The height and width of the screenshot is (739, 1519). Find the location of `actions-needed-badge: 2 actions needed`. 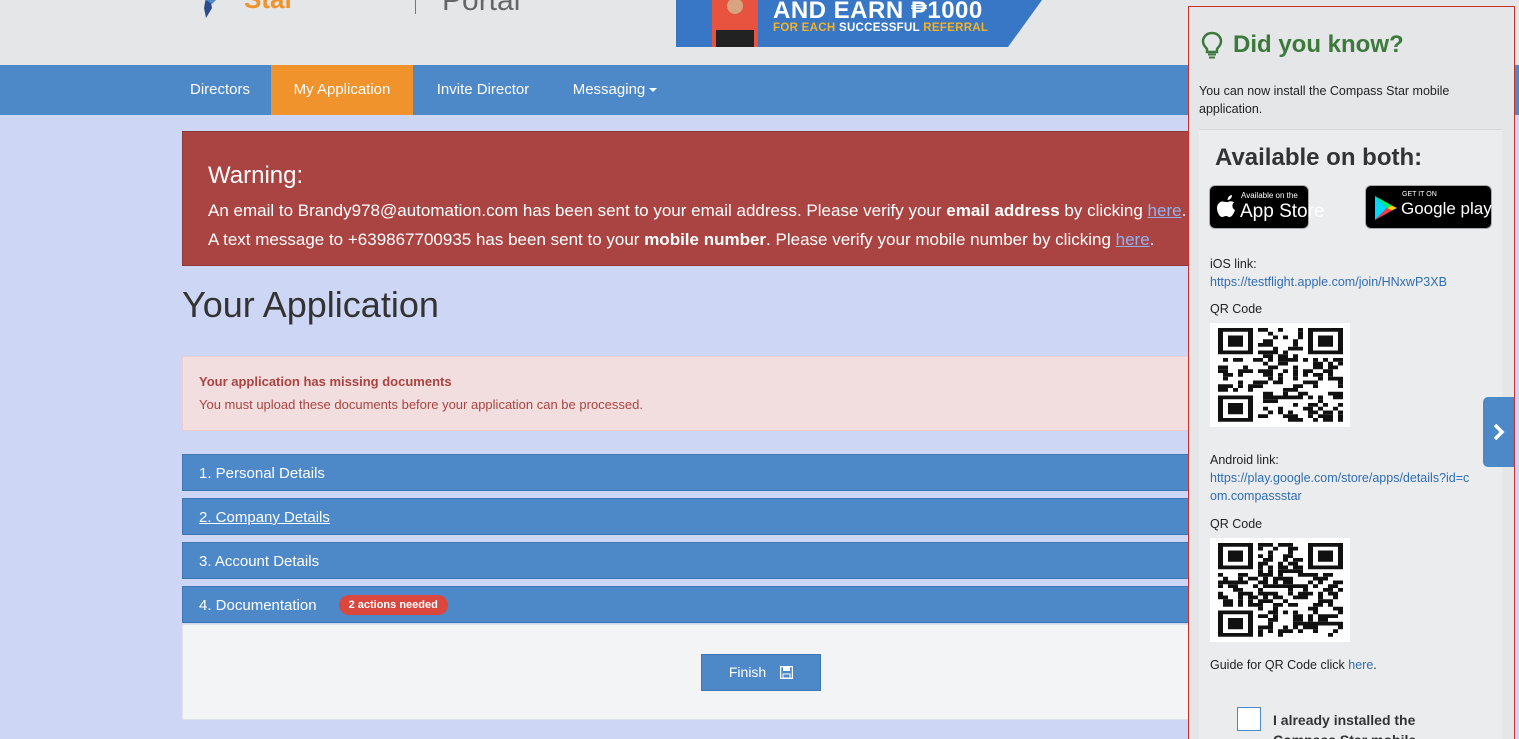

actions-needed-badge: 2 actions needed is located at coordinates (393, 605).